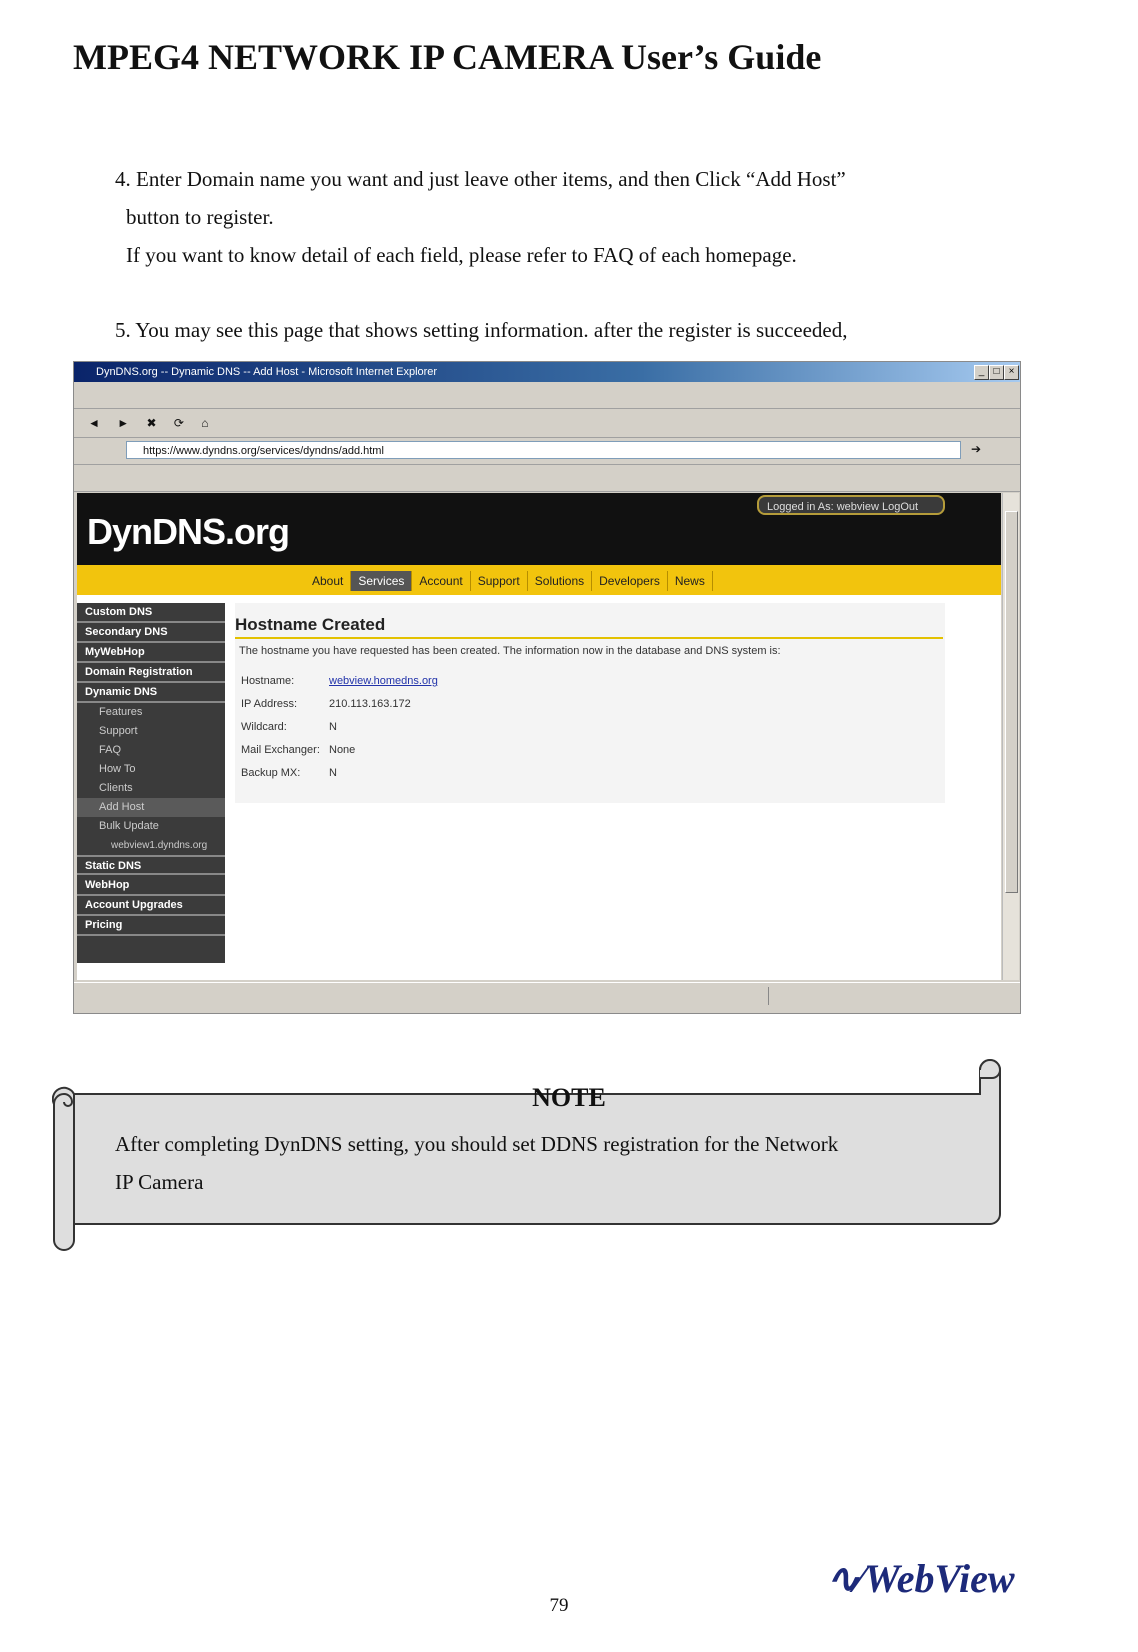  What do you see at coordinates (976, 449) in the screenshot?
I see `go-icon: ➔` at bounding box center [976, 449].